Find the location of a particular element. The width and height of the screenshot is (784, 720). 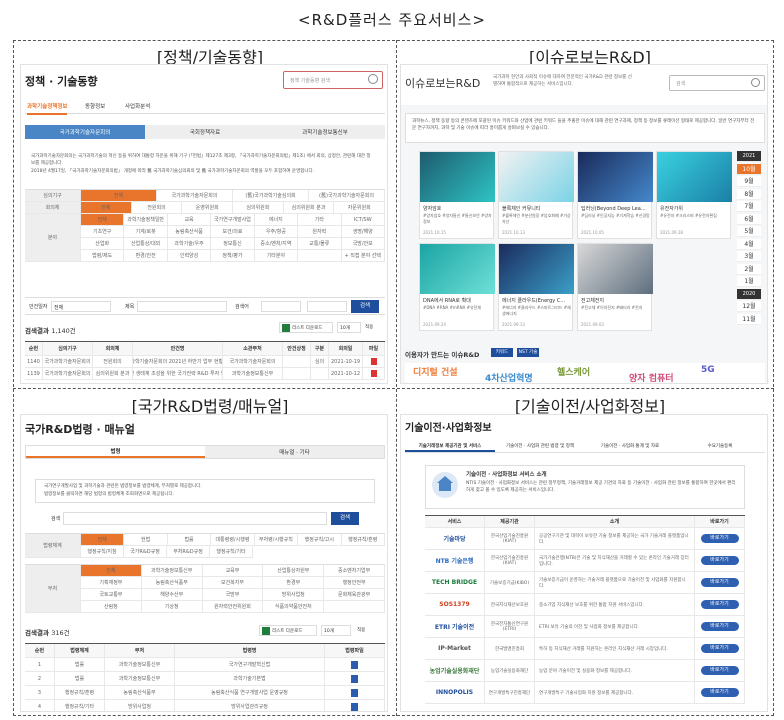

year-nav-item: 3월 is located at coordinates (749, 256).